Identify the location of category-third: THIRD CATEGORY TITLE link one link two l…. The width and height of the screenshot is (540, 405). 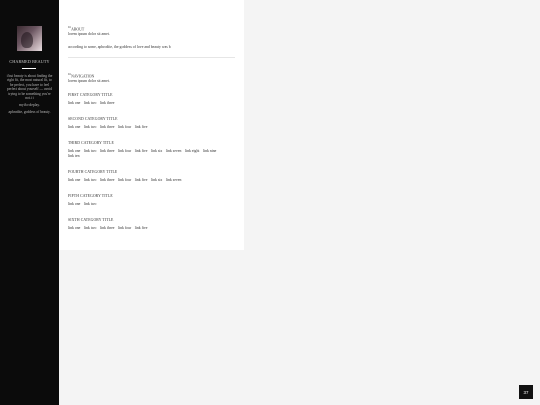
(153, 149).